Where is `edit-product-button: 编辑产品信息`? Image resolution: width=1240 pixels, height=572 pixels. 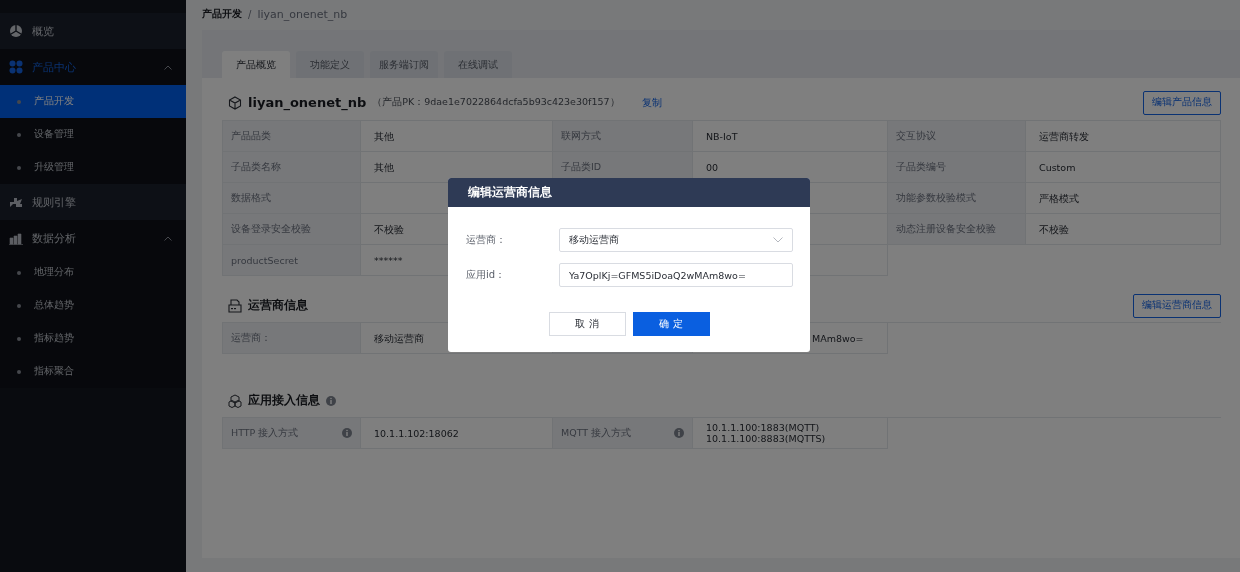
edit-product-button: 编辑产品信息 is located at coordinates (1182, 102).